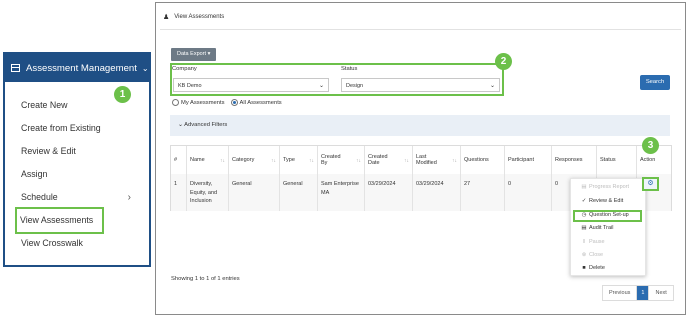 Image resolution: width=688 pixels, height=317 pixels. Describe the element at coordinates (190, 86) in the screenshot. I see `company-select-value: KB Demo` at that location.